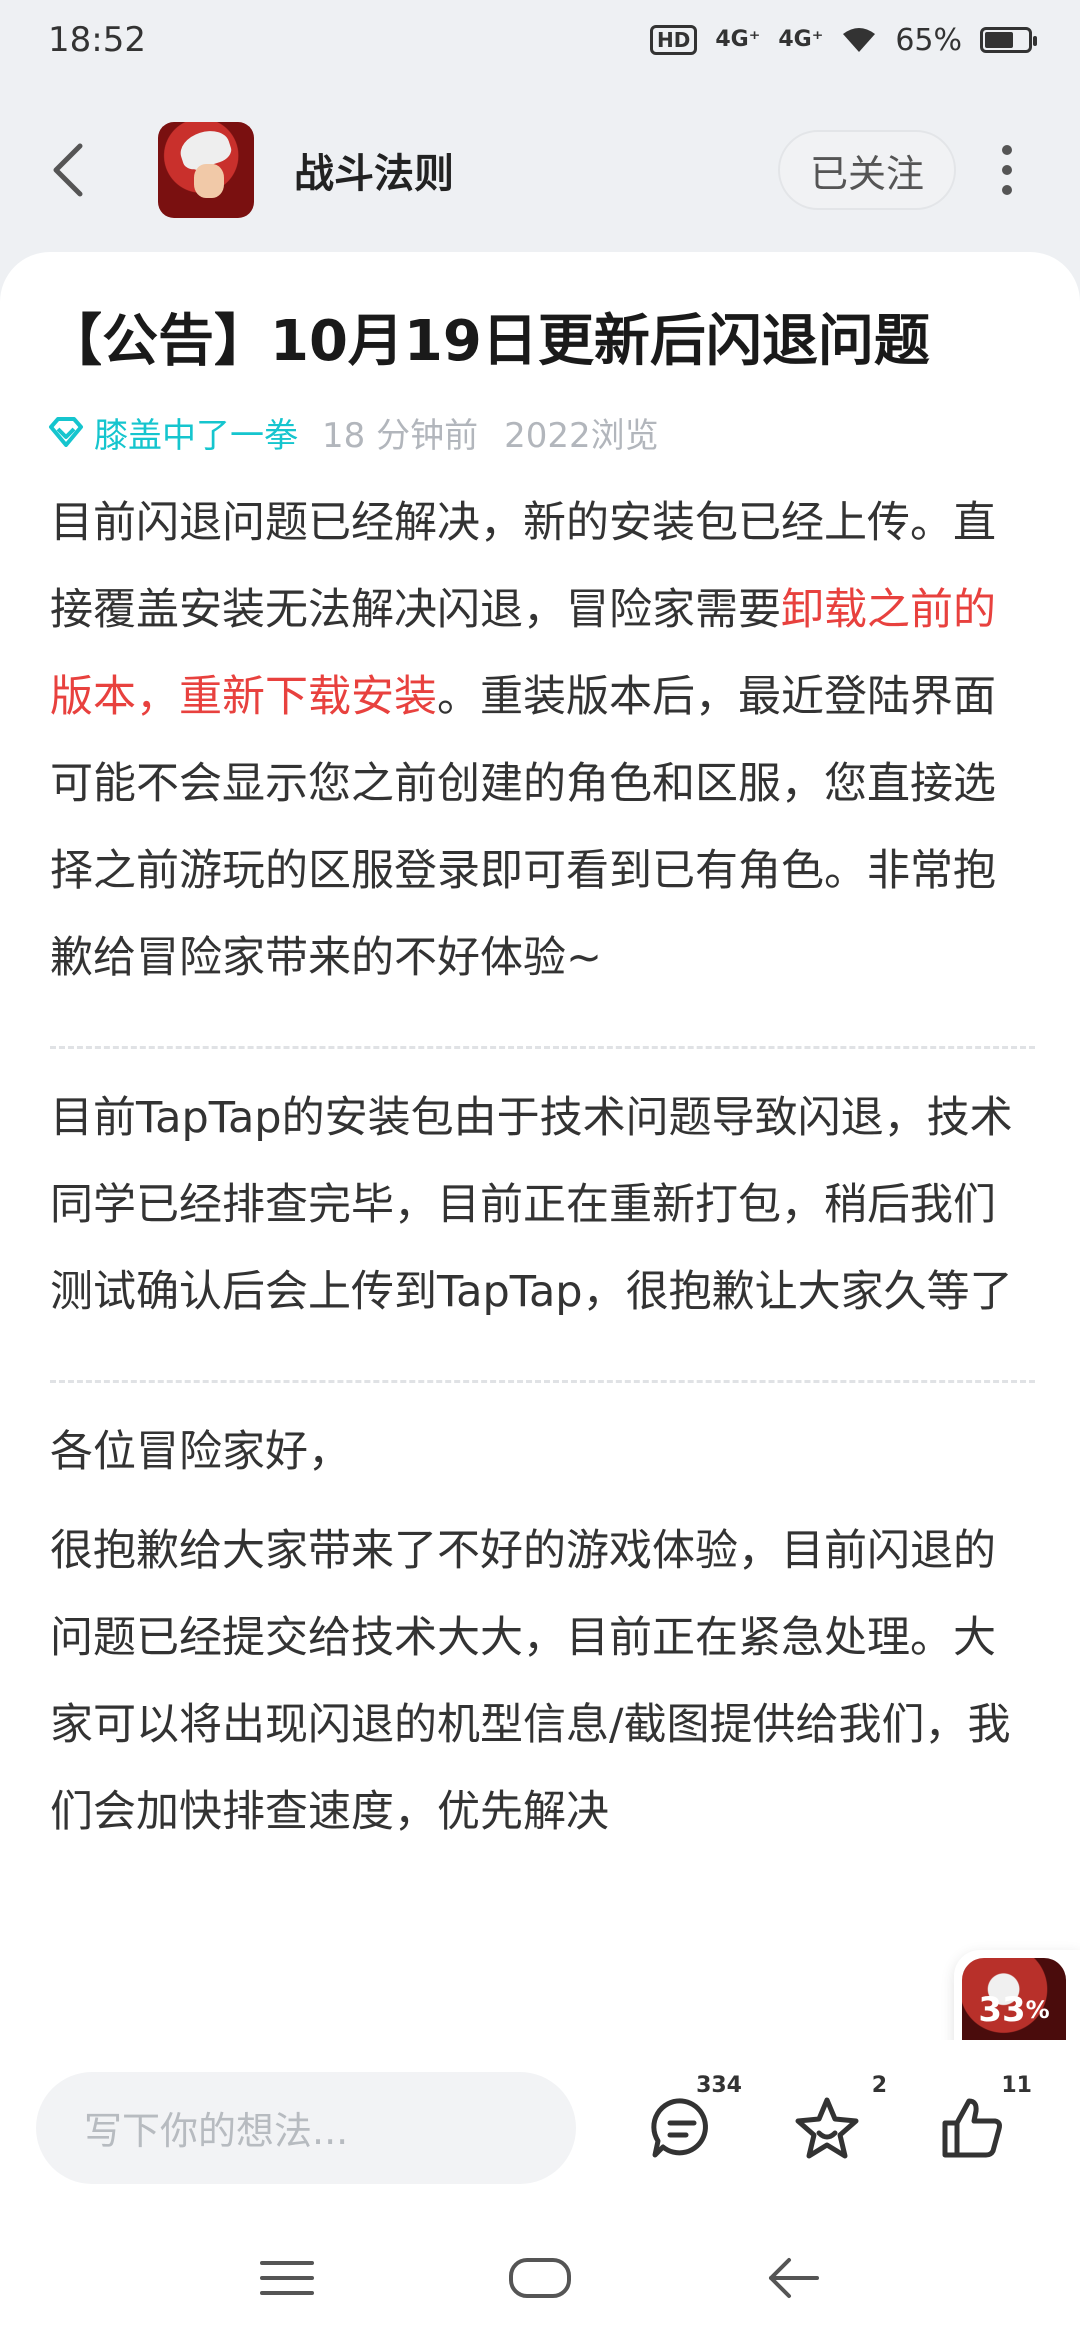 The height and width of the screenshot is (2340, 1080). Describe the element at coordinates (581, 435) in the screenshot. I see `view-count: 2022浏览` at that location.